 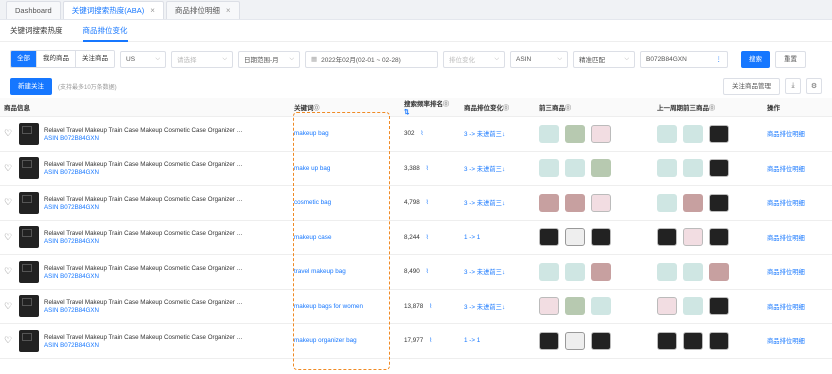 I want to click on keyword-link: travel makeup bag, so click(x=320, y=271).